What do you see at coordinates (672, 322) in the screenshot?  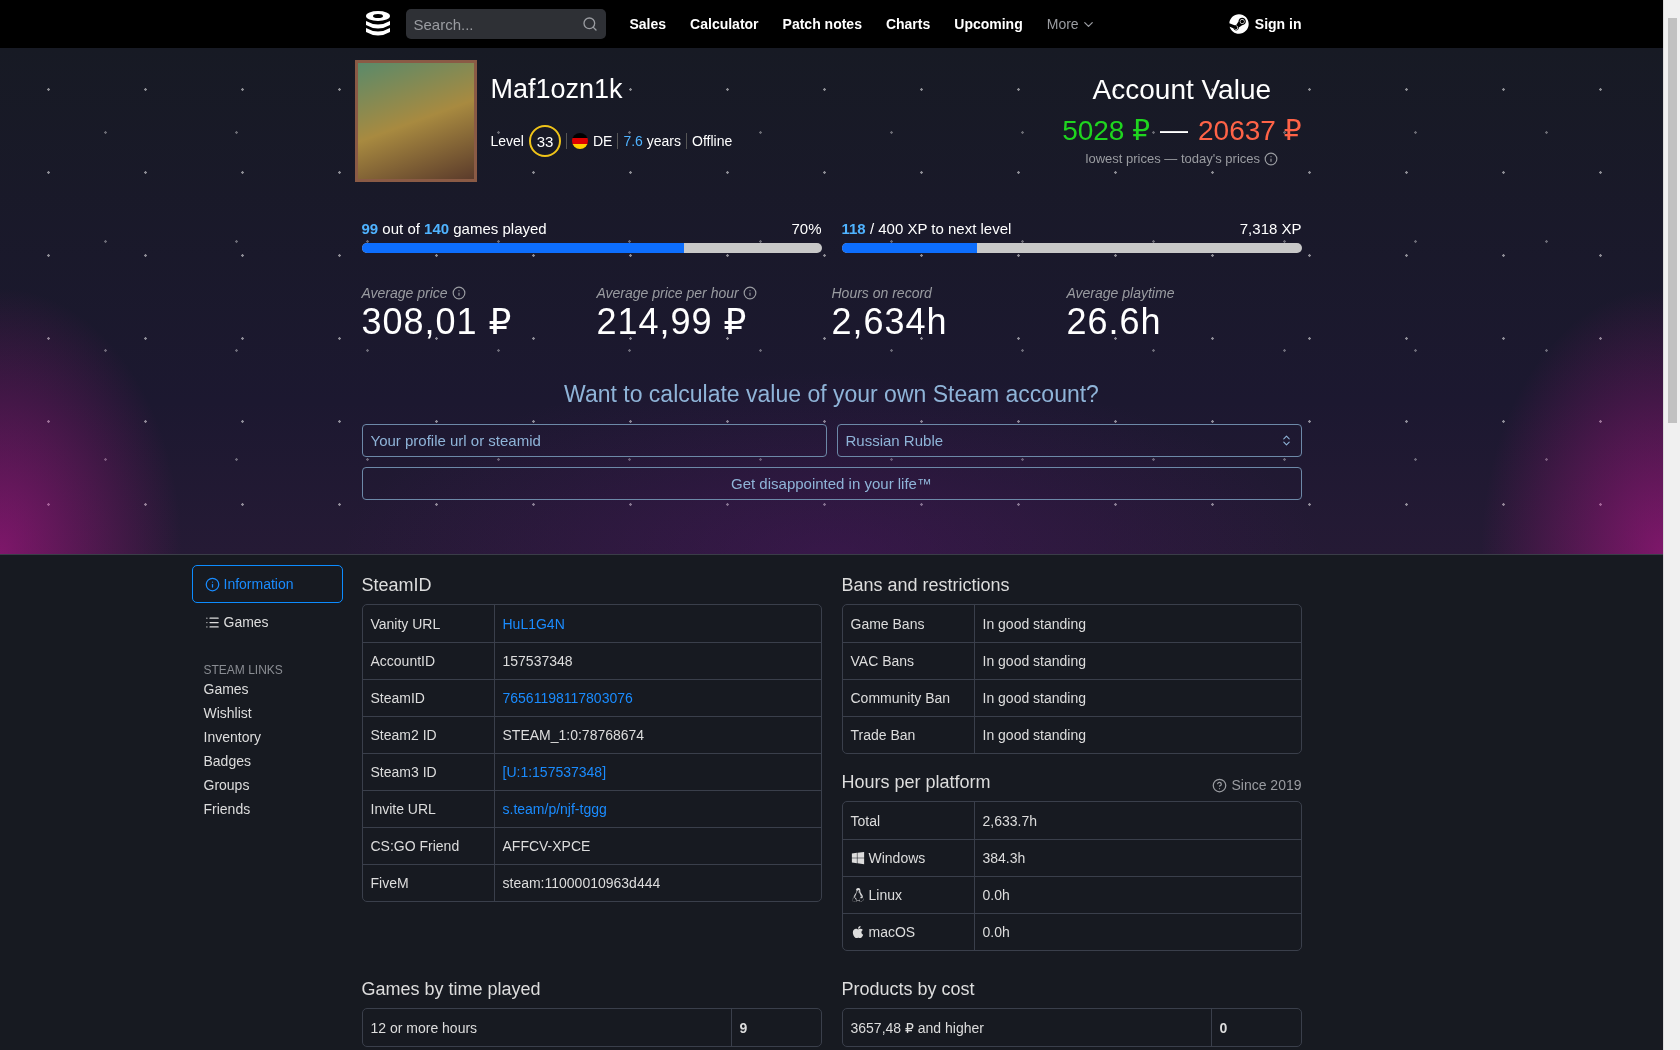 I see `stat-value: 214,99 ₽` at bounding box center [672, 322].